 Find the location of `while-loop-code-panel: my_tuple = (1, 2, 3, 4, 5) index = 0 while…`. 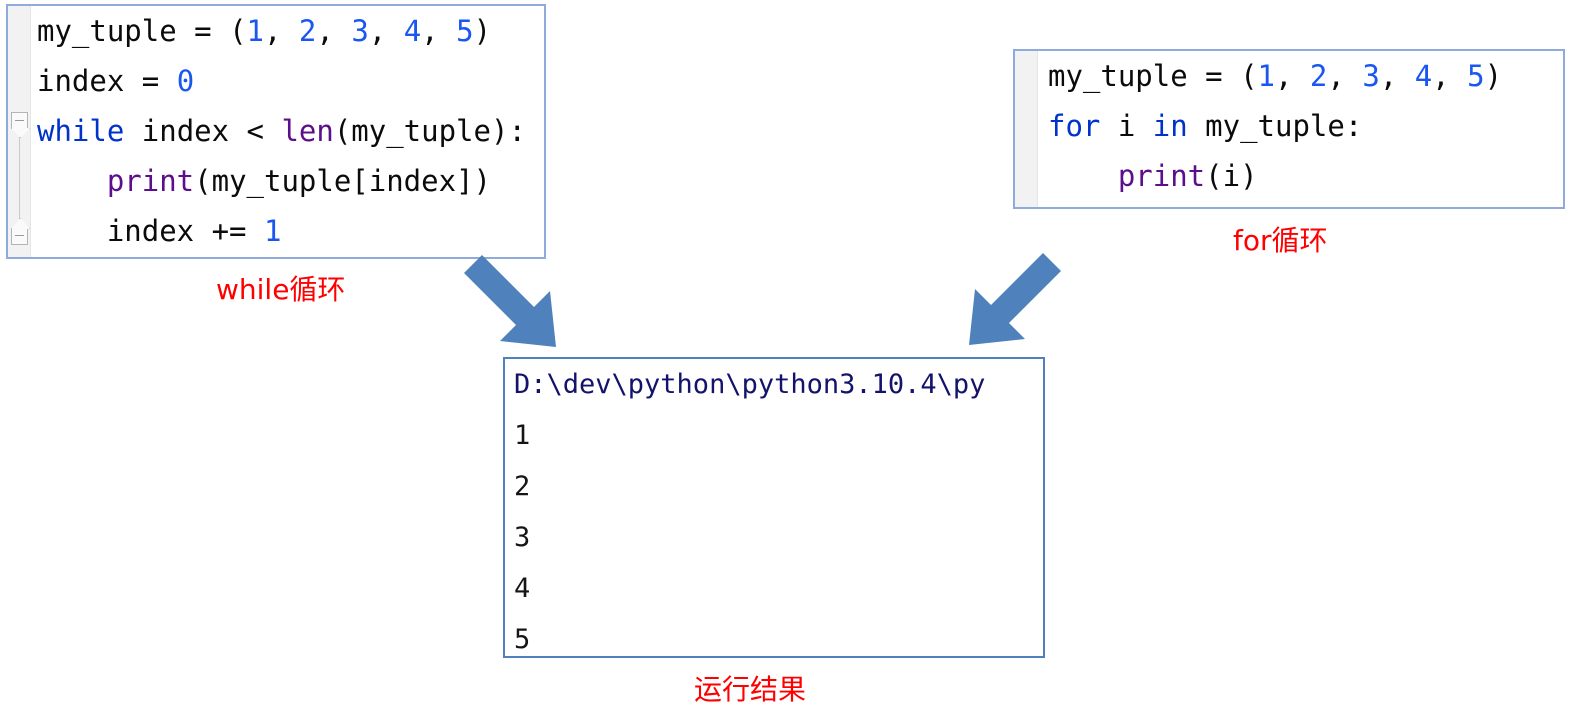

while-loop-code-panel: my_tuple = (1, 2, 3, 4, 5) index = 0 while… is located at coordinates (276, 131).